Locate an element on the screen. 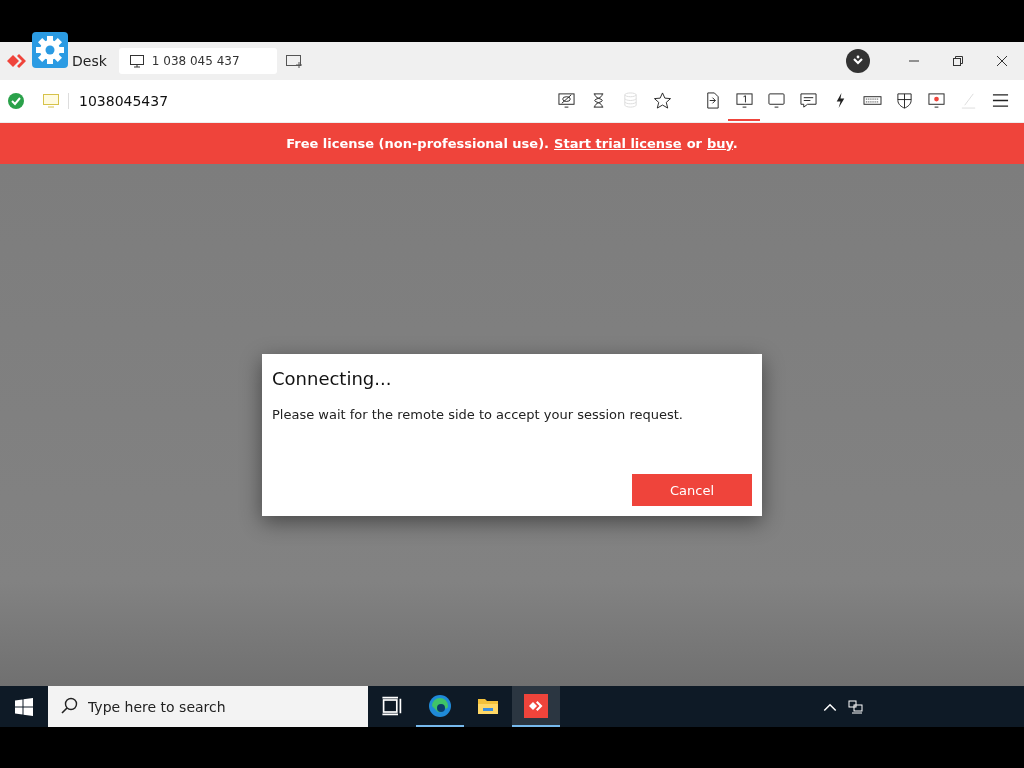 Image resolution: width=1024 pixels, height=768 pixels. network-icon is located at coordinates (856, 706).